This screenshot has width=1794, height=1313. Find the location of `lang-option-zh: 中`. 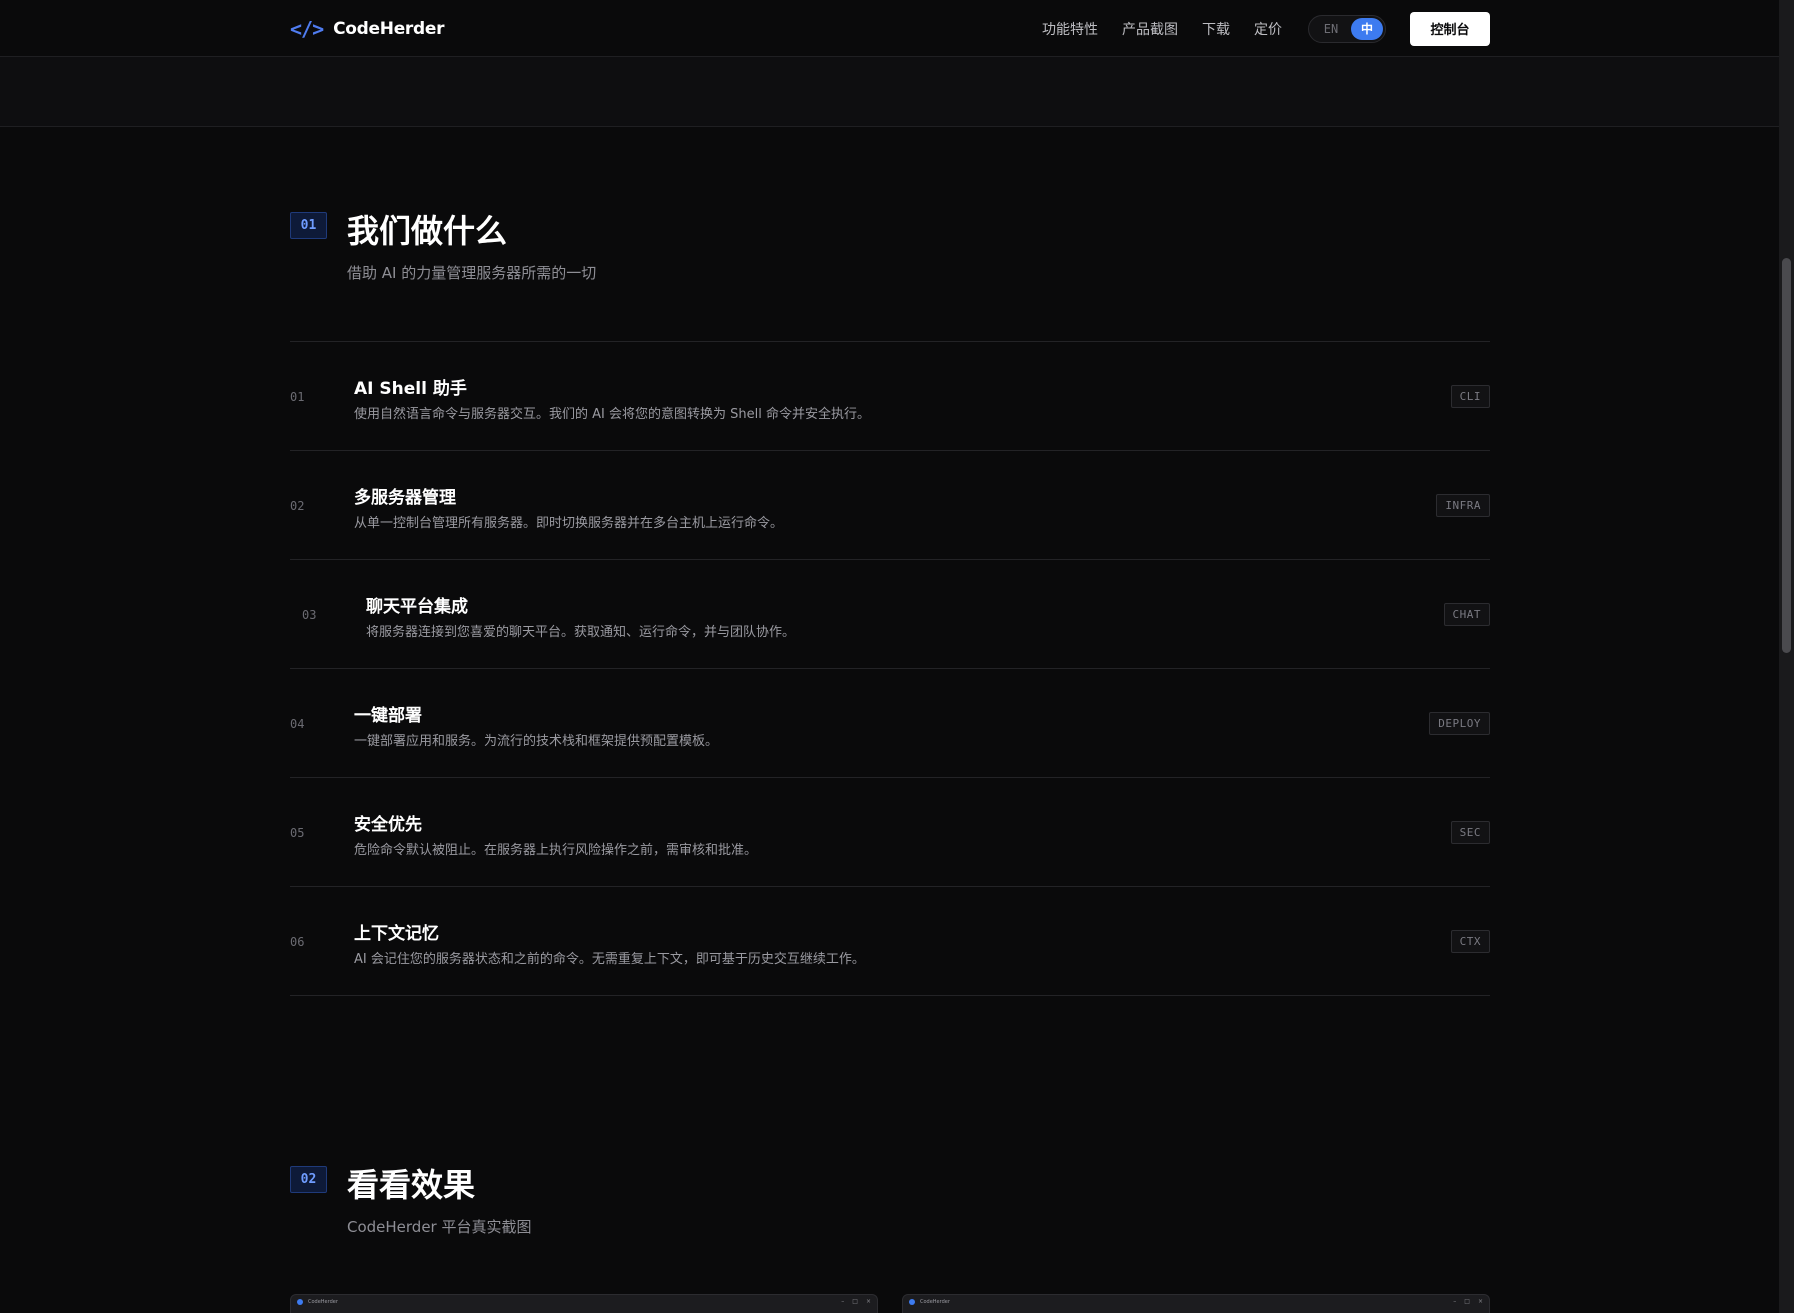

lang-option-zh: 中 is located at coordinates (1367, 28).